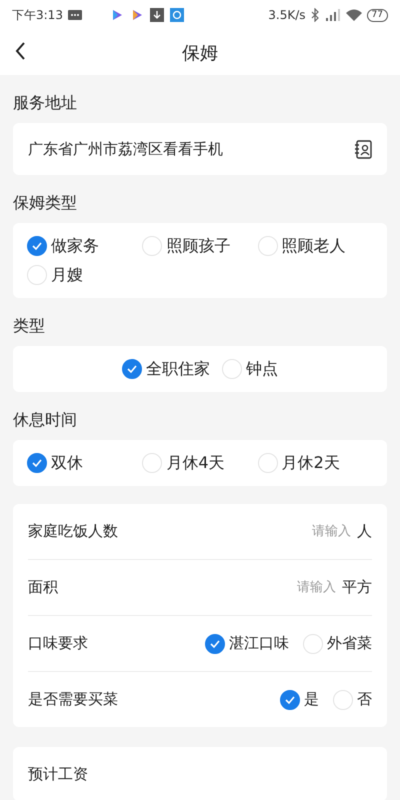 Image resolution: width=400 pixels, height=800 pixels. What do you see at coordinates (176, 15) in the screenshot?
I see `app-icon` at bounding box center [176, 15].